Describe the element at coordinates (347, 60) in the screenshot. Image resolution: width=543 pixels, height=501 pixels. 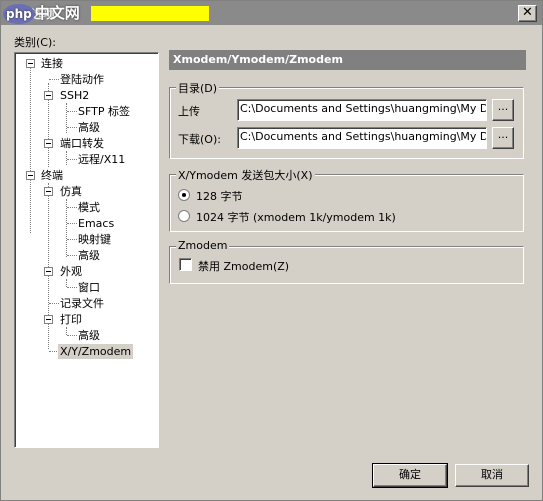
I see `panel-header: Xmodem/Ymodem/Zmodem` at that location.